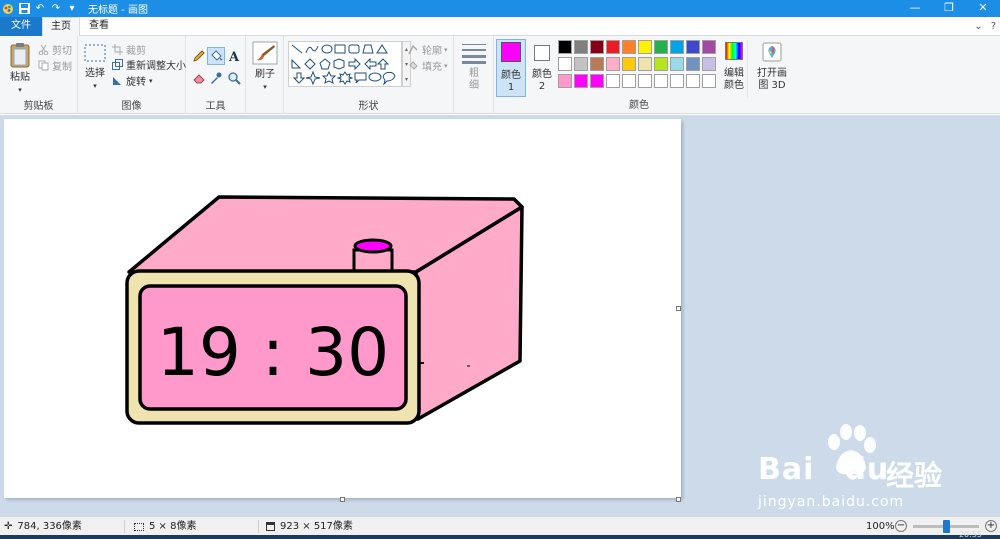 The width and height of the screenshot is (1000, 539). I want to click on color-picker-icon, so click(216, 78).